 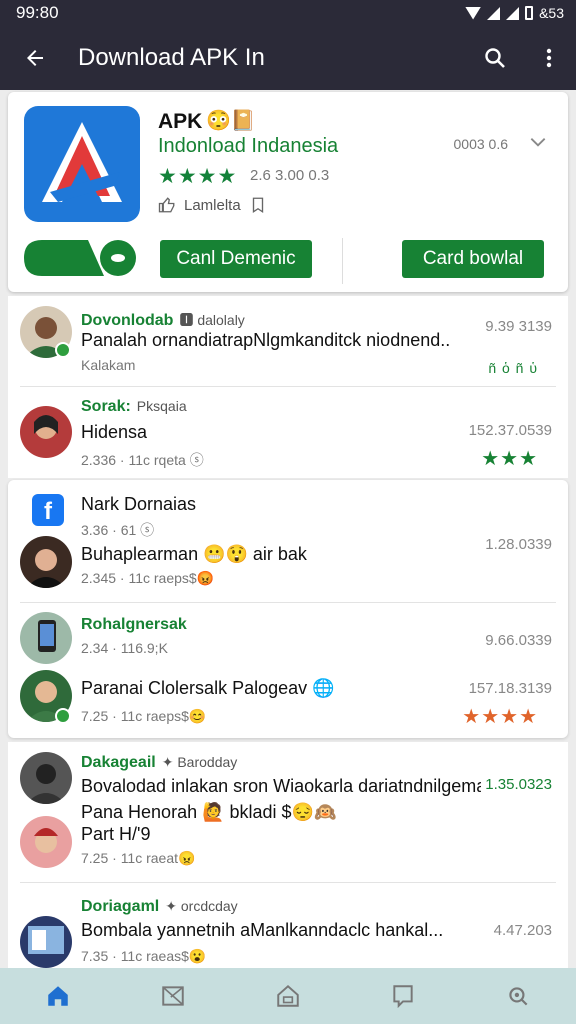 I want to click on post-username: Doriagaml ✦ orcdcday, so click(x=159, y=906).